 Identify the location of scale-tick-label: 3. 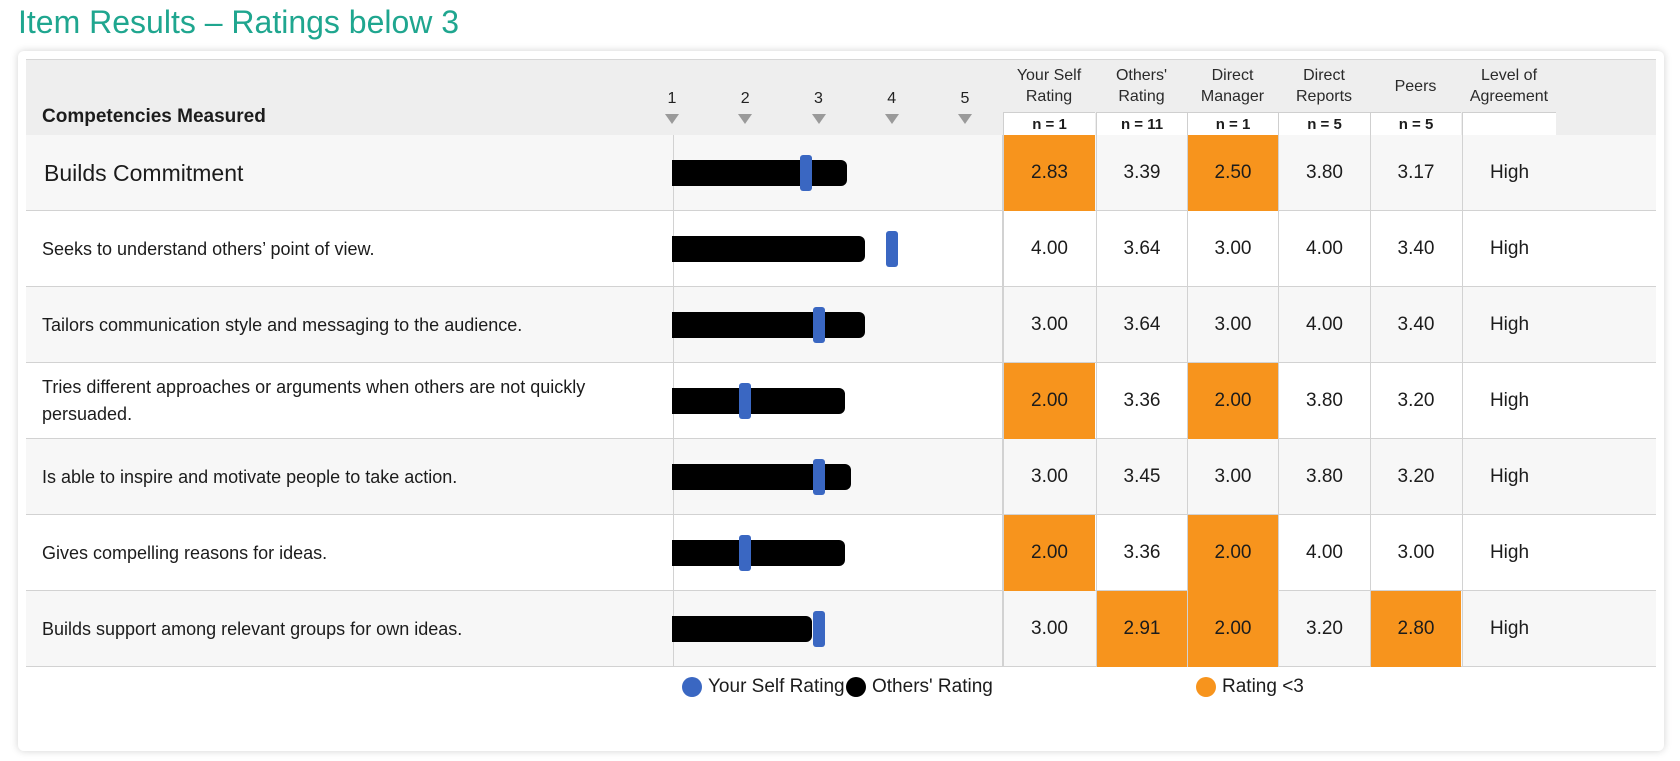
(818, 98).